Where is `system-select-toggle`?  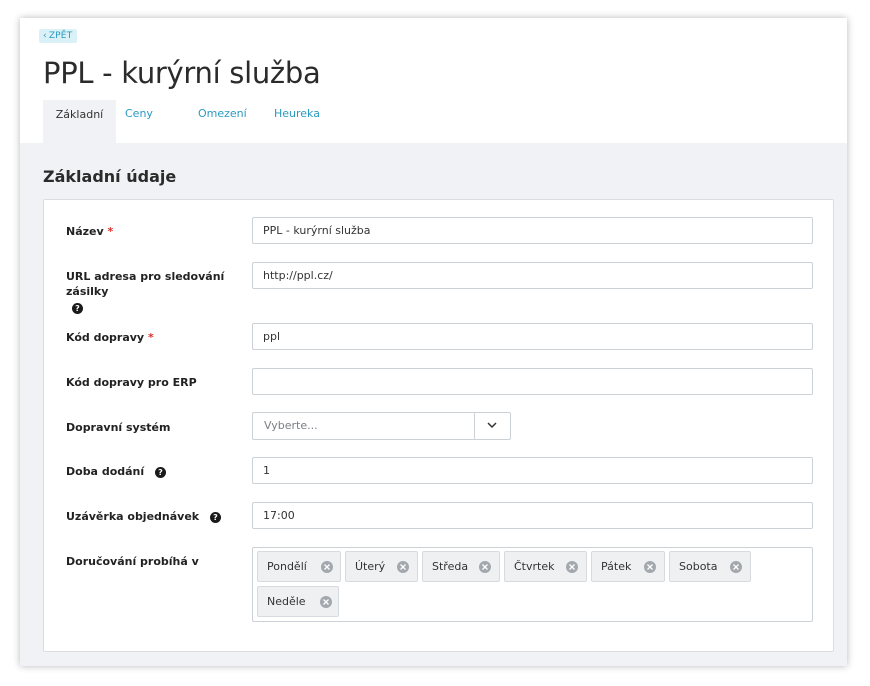 system-select-toggle is located at coordinates (492, 426).